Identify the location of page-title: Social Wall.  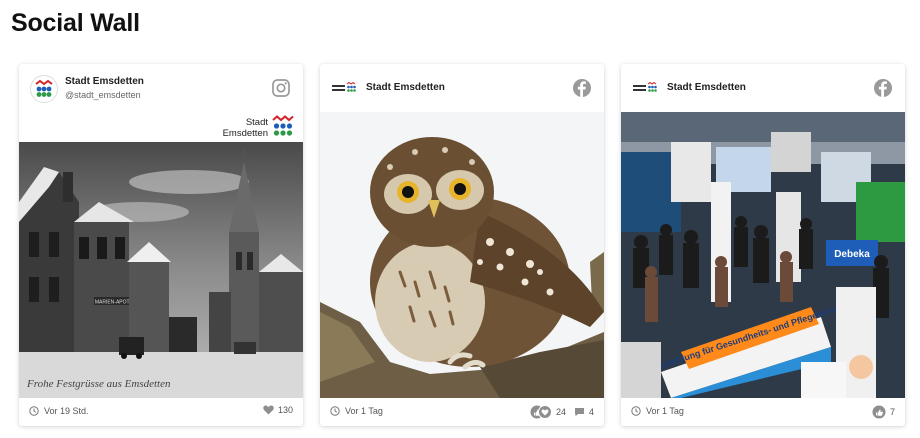
(75, 23).